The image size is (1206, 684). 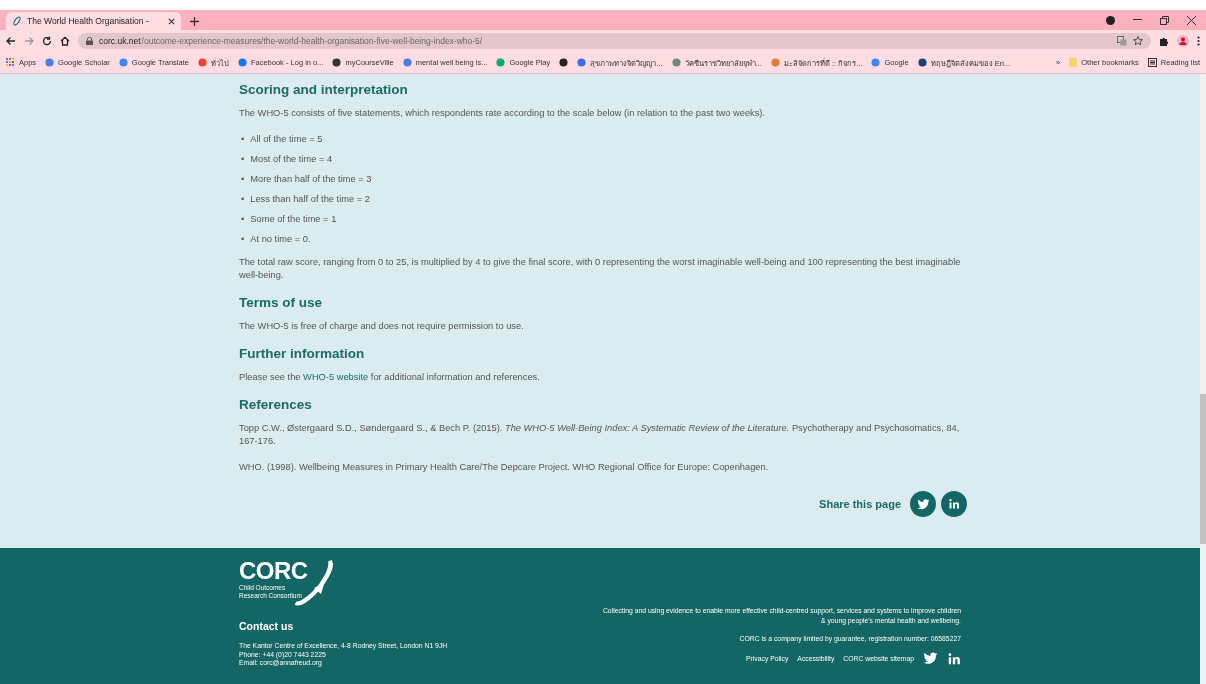 What do you see at coordinates (311, 179) in the screenshot?
I see `list-item: More than half of the time = 3` at bounding box center [311, 179].